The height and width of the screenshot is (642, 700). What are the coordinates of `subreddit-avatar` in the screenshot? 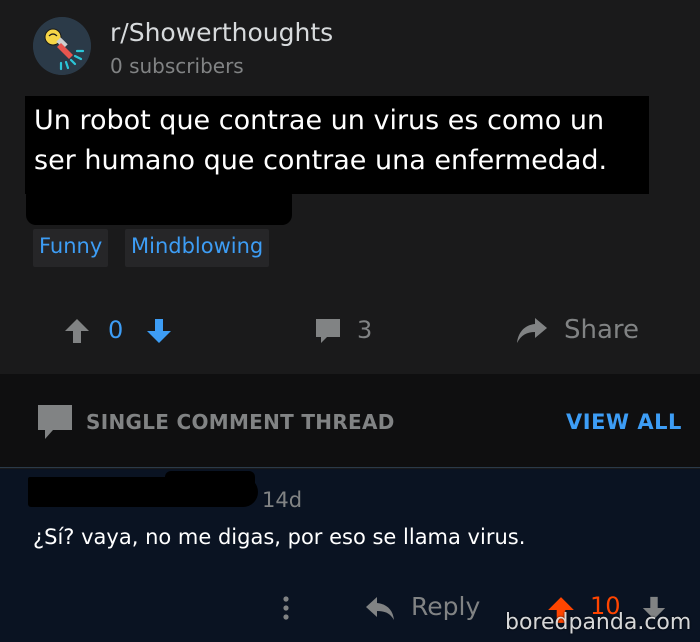 It's located at (62, 46).